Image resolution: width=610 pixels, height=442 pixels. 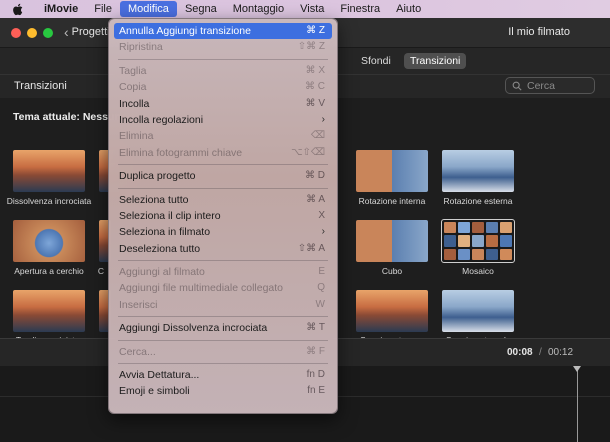 What do you see at coordinates (161, 119) in the screenshot?
I see `menu-item-label: Incolla regolazioni` at bounding box center [161, 119].